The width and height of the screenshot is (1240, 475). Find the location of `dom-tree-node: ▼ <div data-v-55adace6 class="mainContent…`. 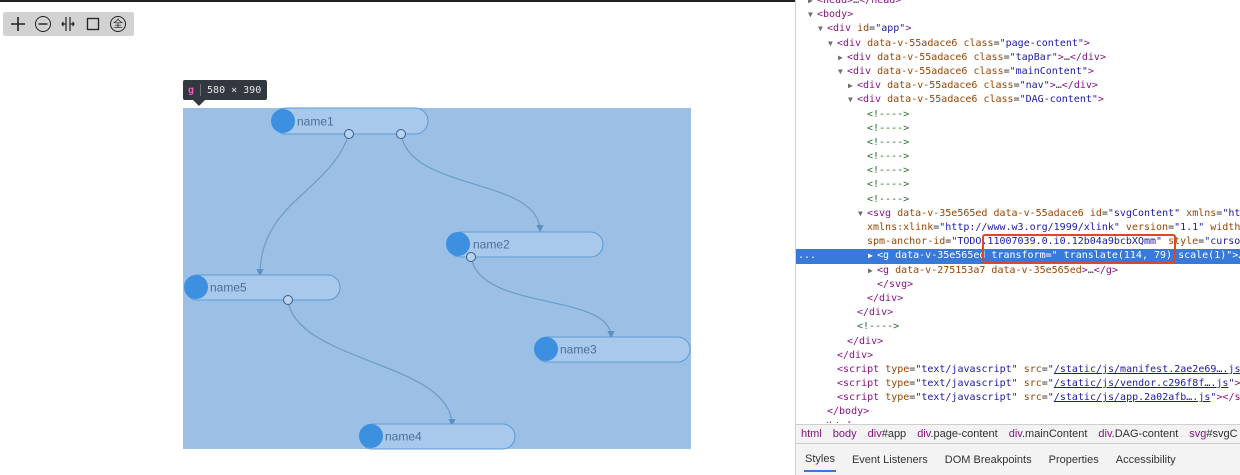

dom-tree-node: ▼ <div data-v-55adace6 class="mainContent… is located at coordinates (1018, 72).